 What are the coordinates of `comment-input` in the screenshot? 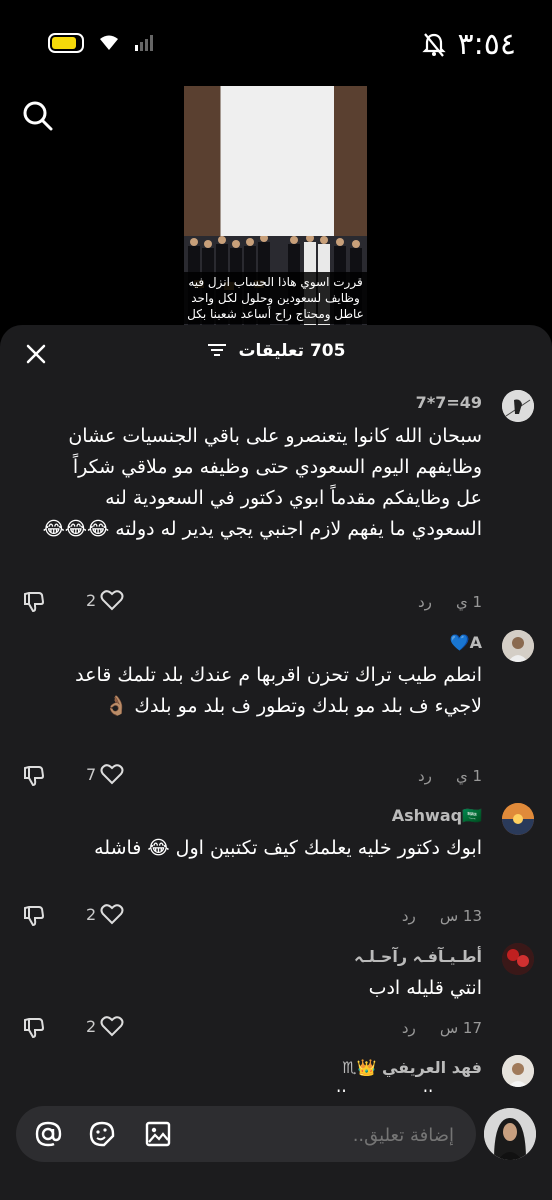 It's located at (334, 1135).